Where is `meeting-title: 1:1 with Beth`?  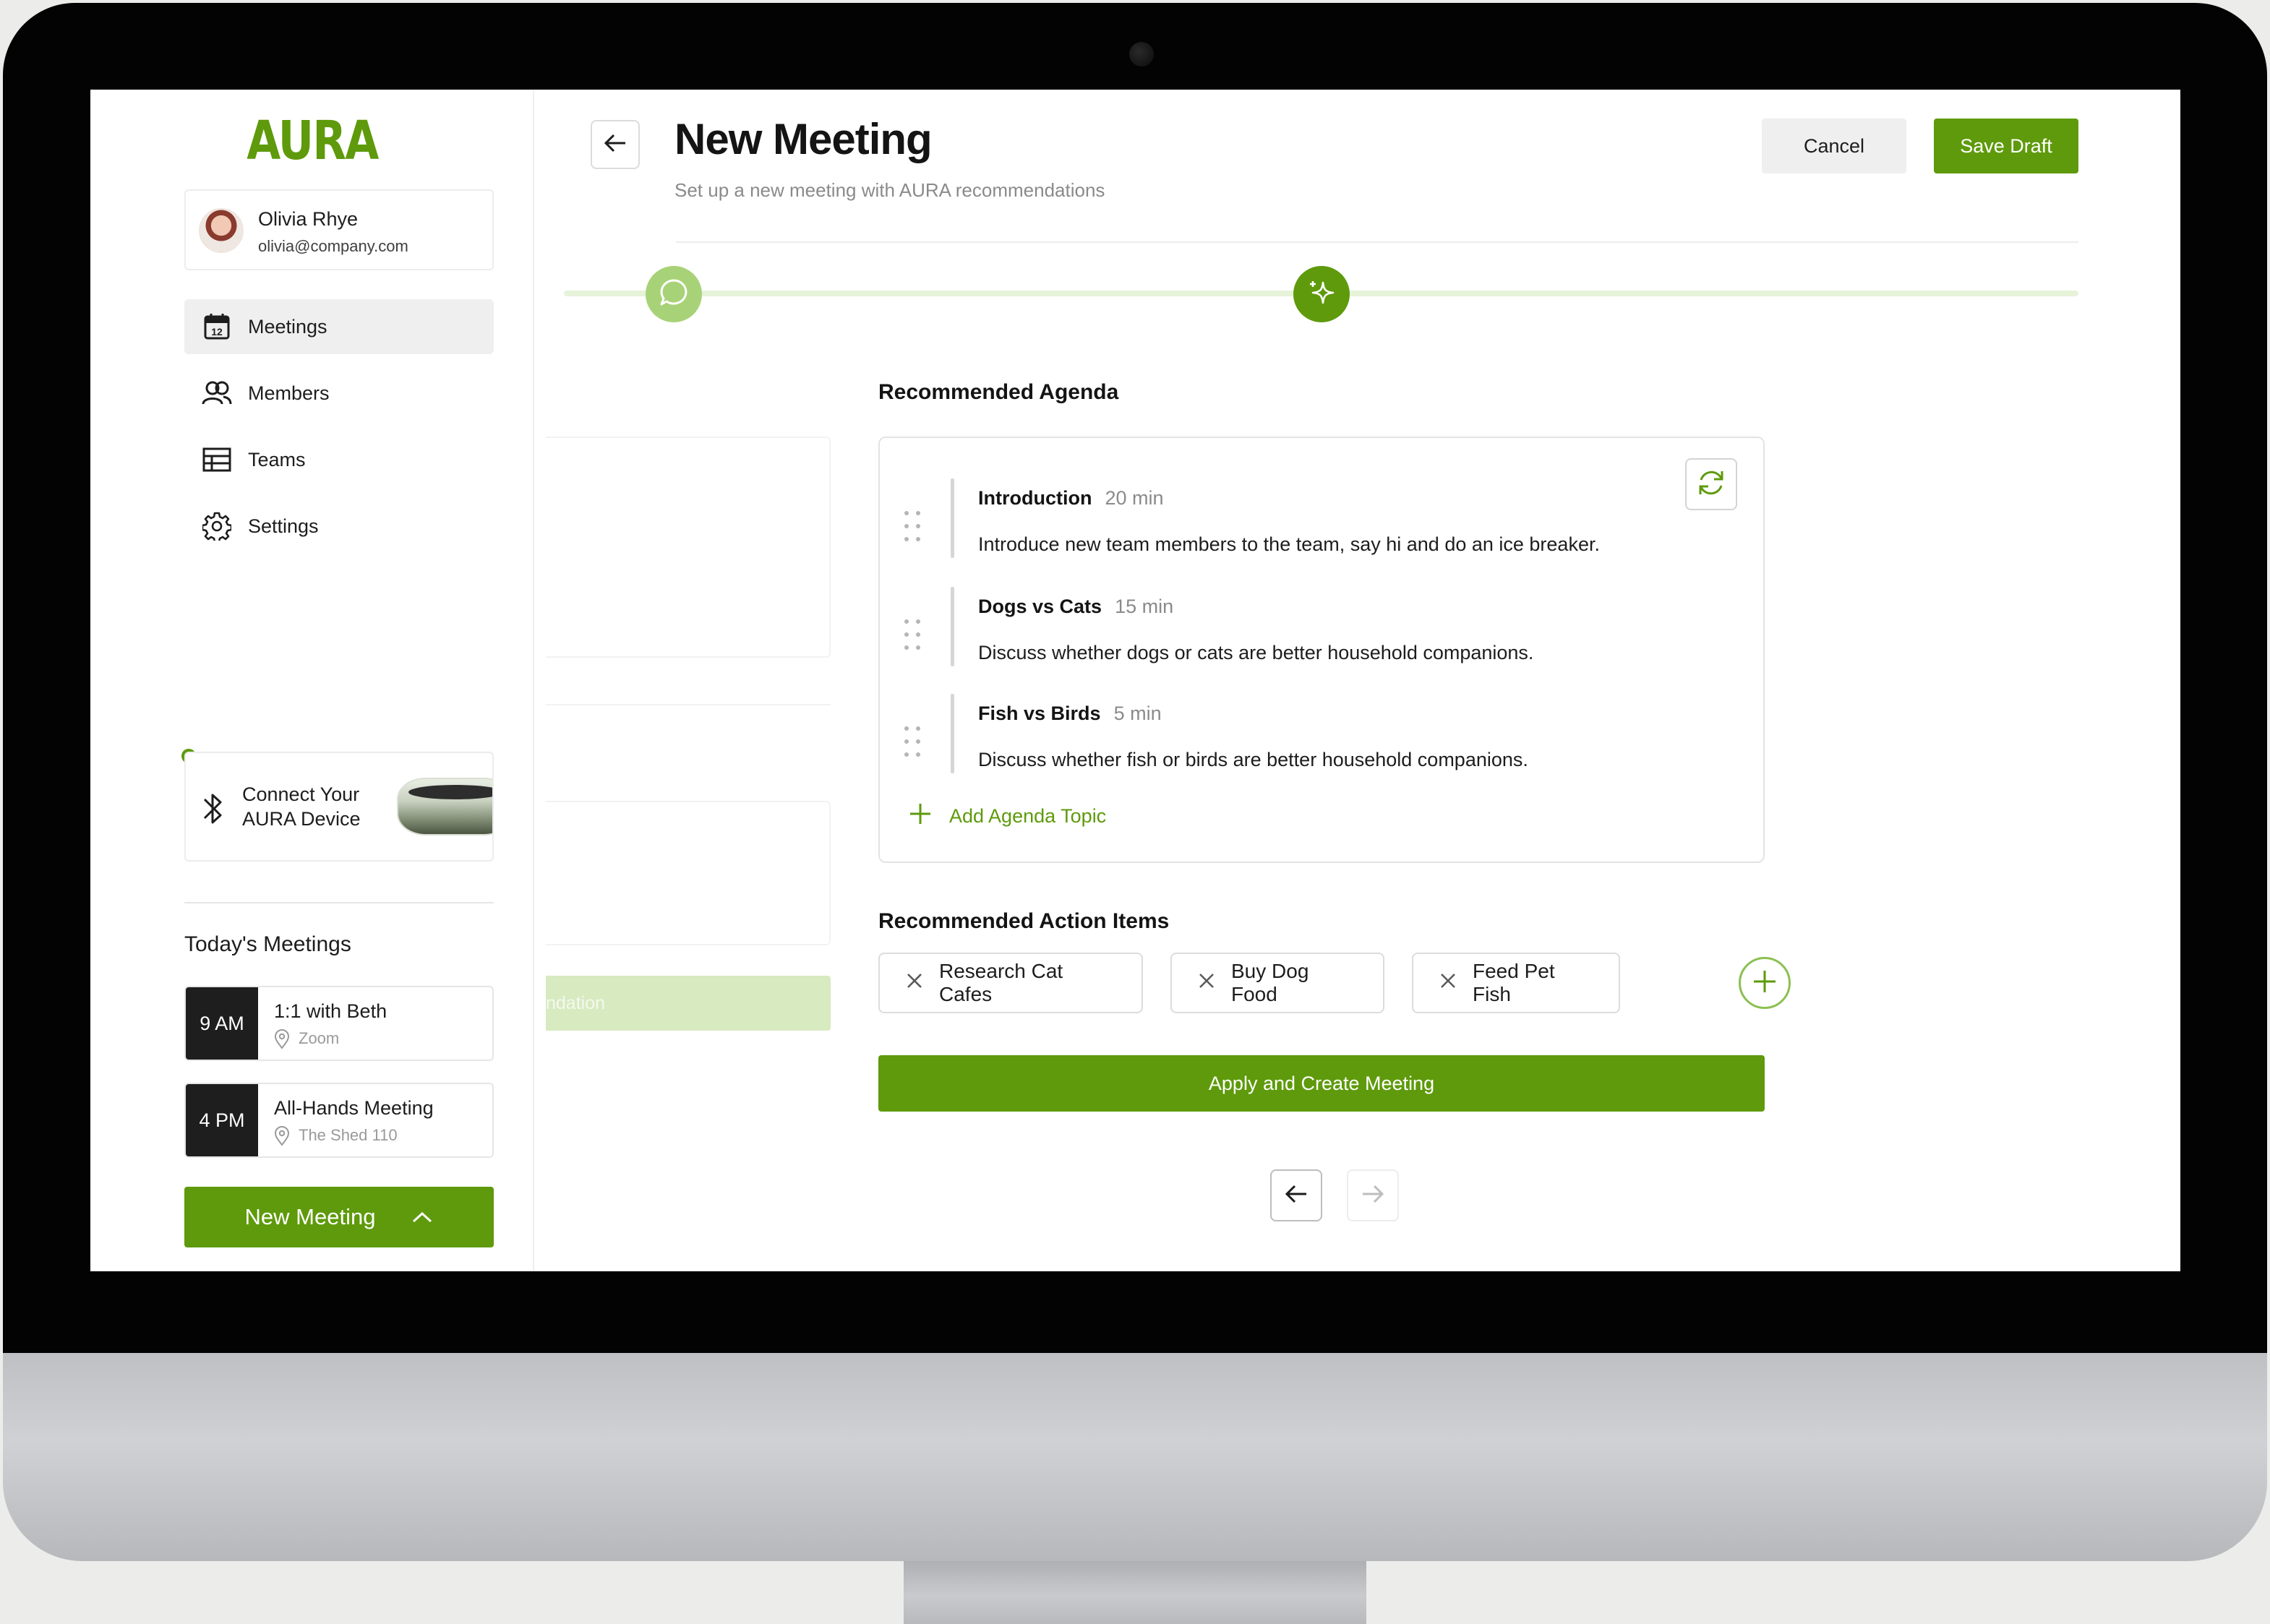
meeting-title: 1:1 with Beth is located at coordinates (330, 1011).